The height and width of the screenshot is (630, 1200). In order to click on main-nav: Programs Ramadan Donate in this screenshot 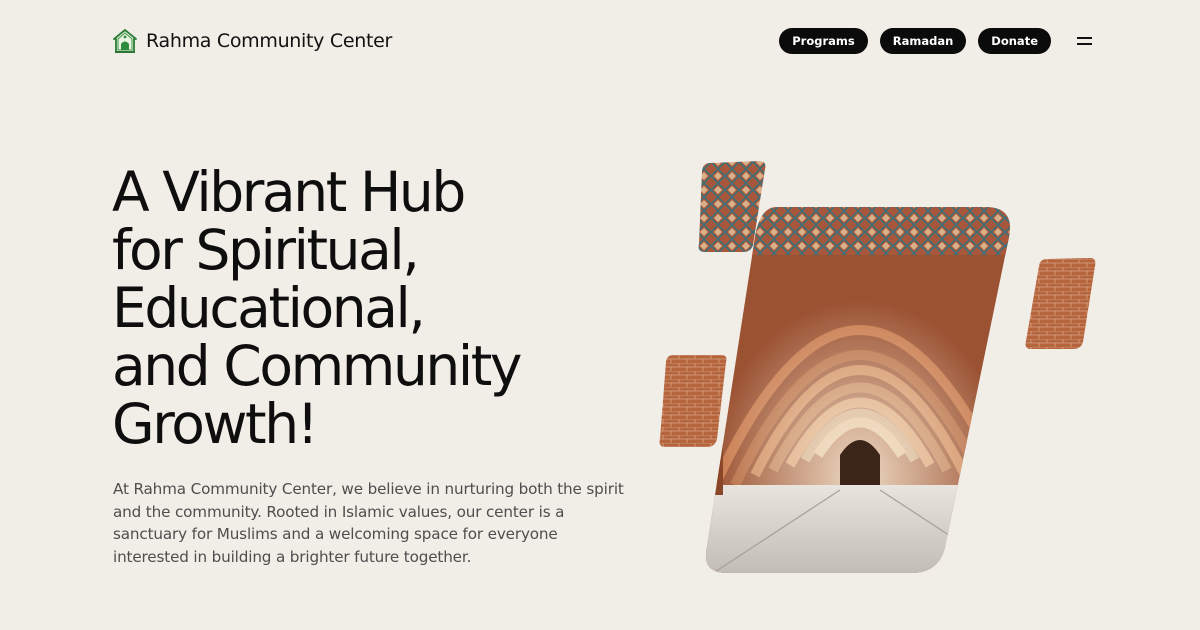, I will do `click(937, 41)`.